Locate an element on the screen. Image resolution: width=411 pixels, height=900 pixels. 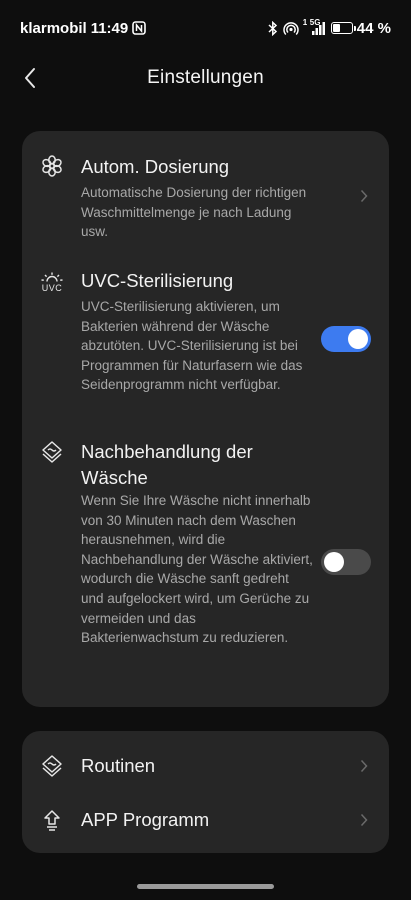
routines-row: Routinen is located at coordinates (205, 766).